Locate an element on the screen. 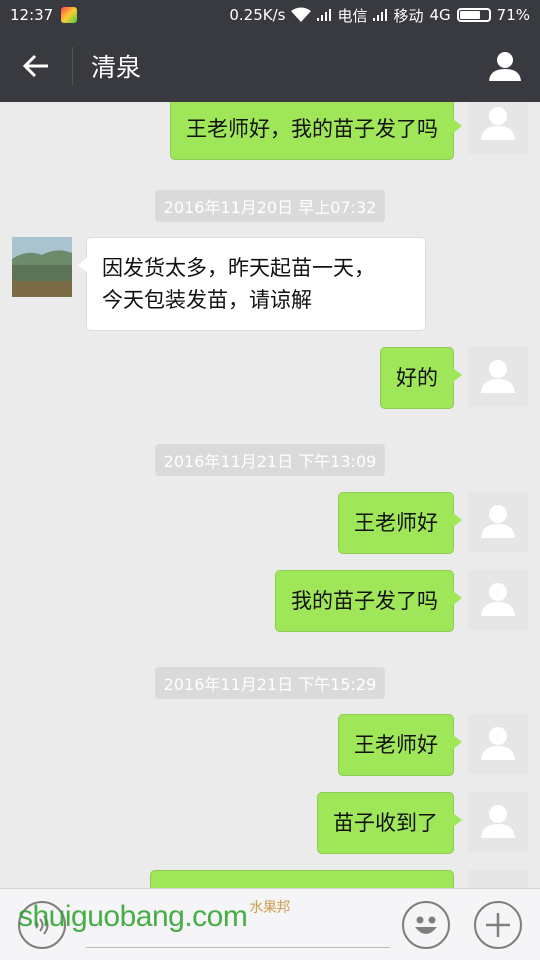 Image resolution: width=540 pixels, height=960 pixels. watermark: shuiguobang.com 水果邦 is located at coordinates (154, 917).